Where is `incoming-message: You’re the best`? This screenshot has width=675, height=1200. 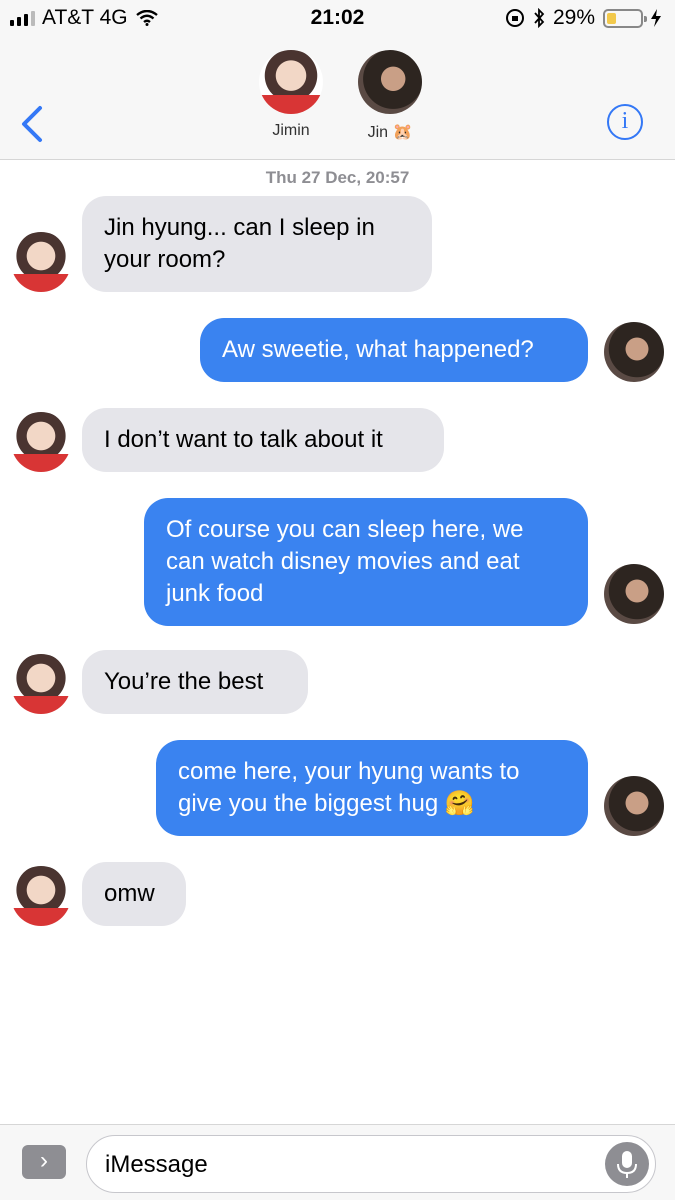
incoming-message: You’re the best is located at coordinates (195, 682).